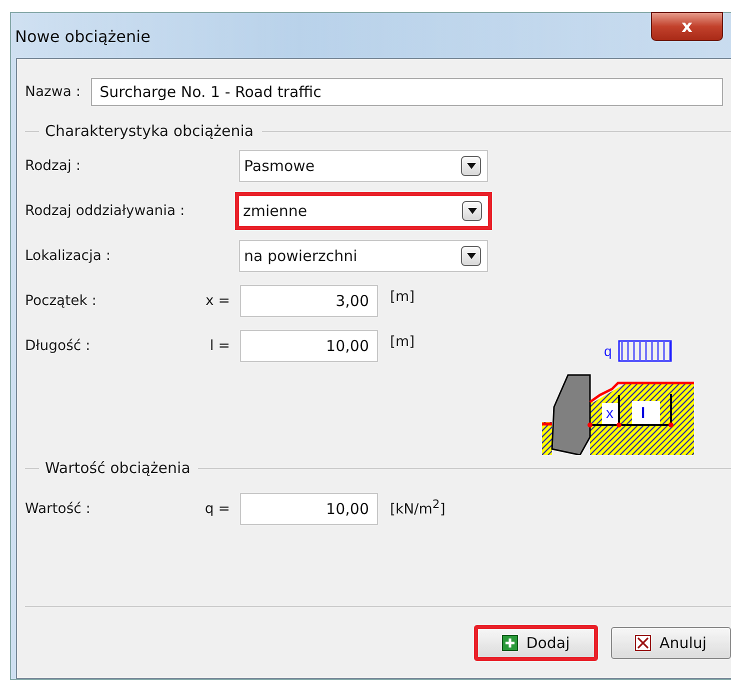  What do you see at coordinates (363, 256) in the screenshot?
I see `dropdown: na powierzchni` at bounding box center [363, 256].